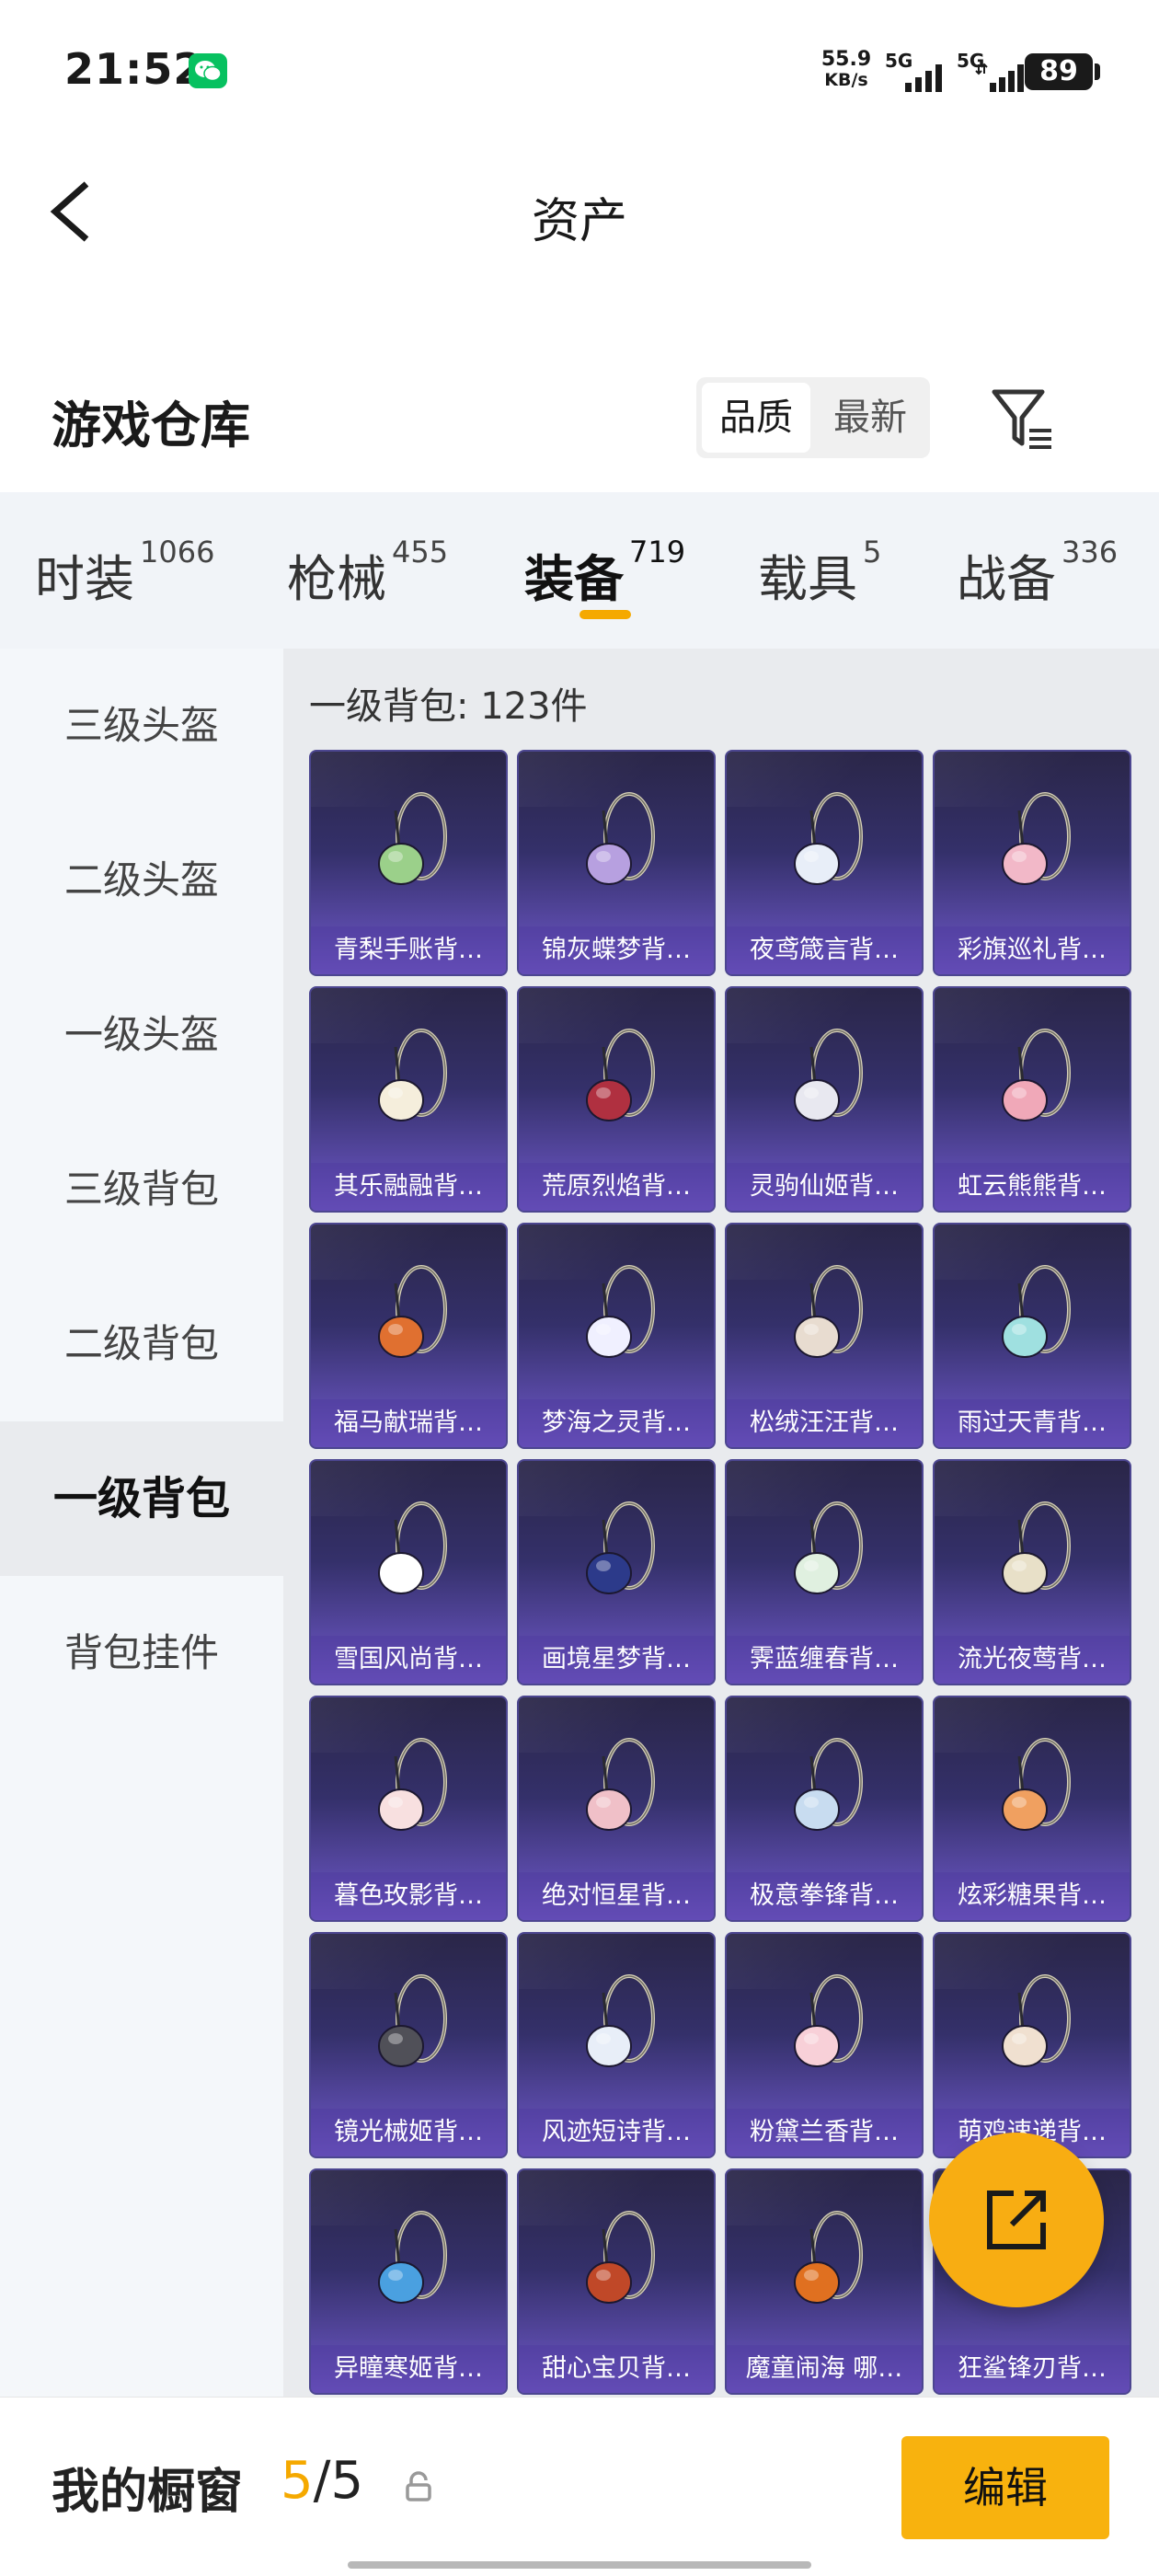  I want to click on sort-toggle: 品质 最新, so click(813, 417).